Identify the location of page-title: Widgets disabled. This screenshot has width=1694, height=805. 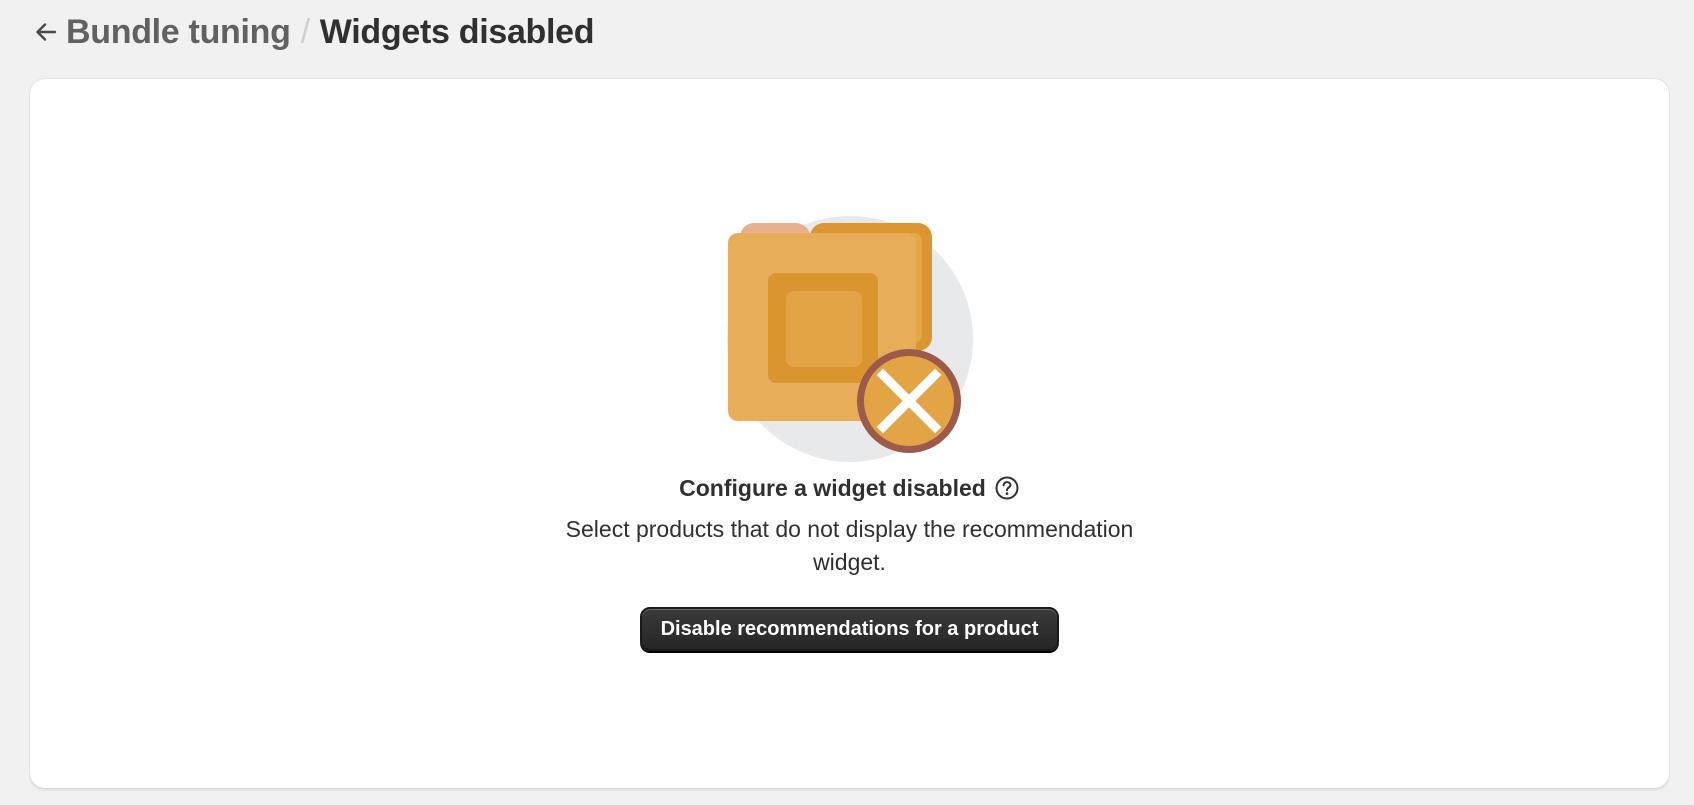
(457, 32).